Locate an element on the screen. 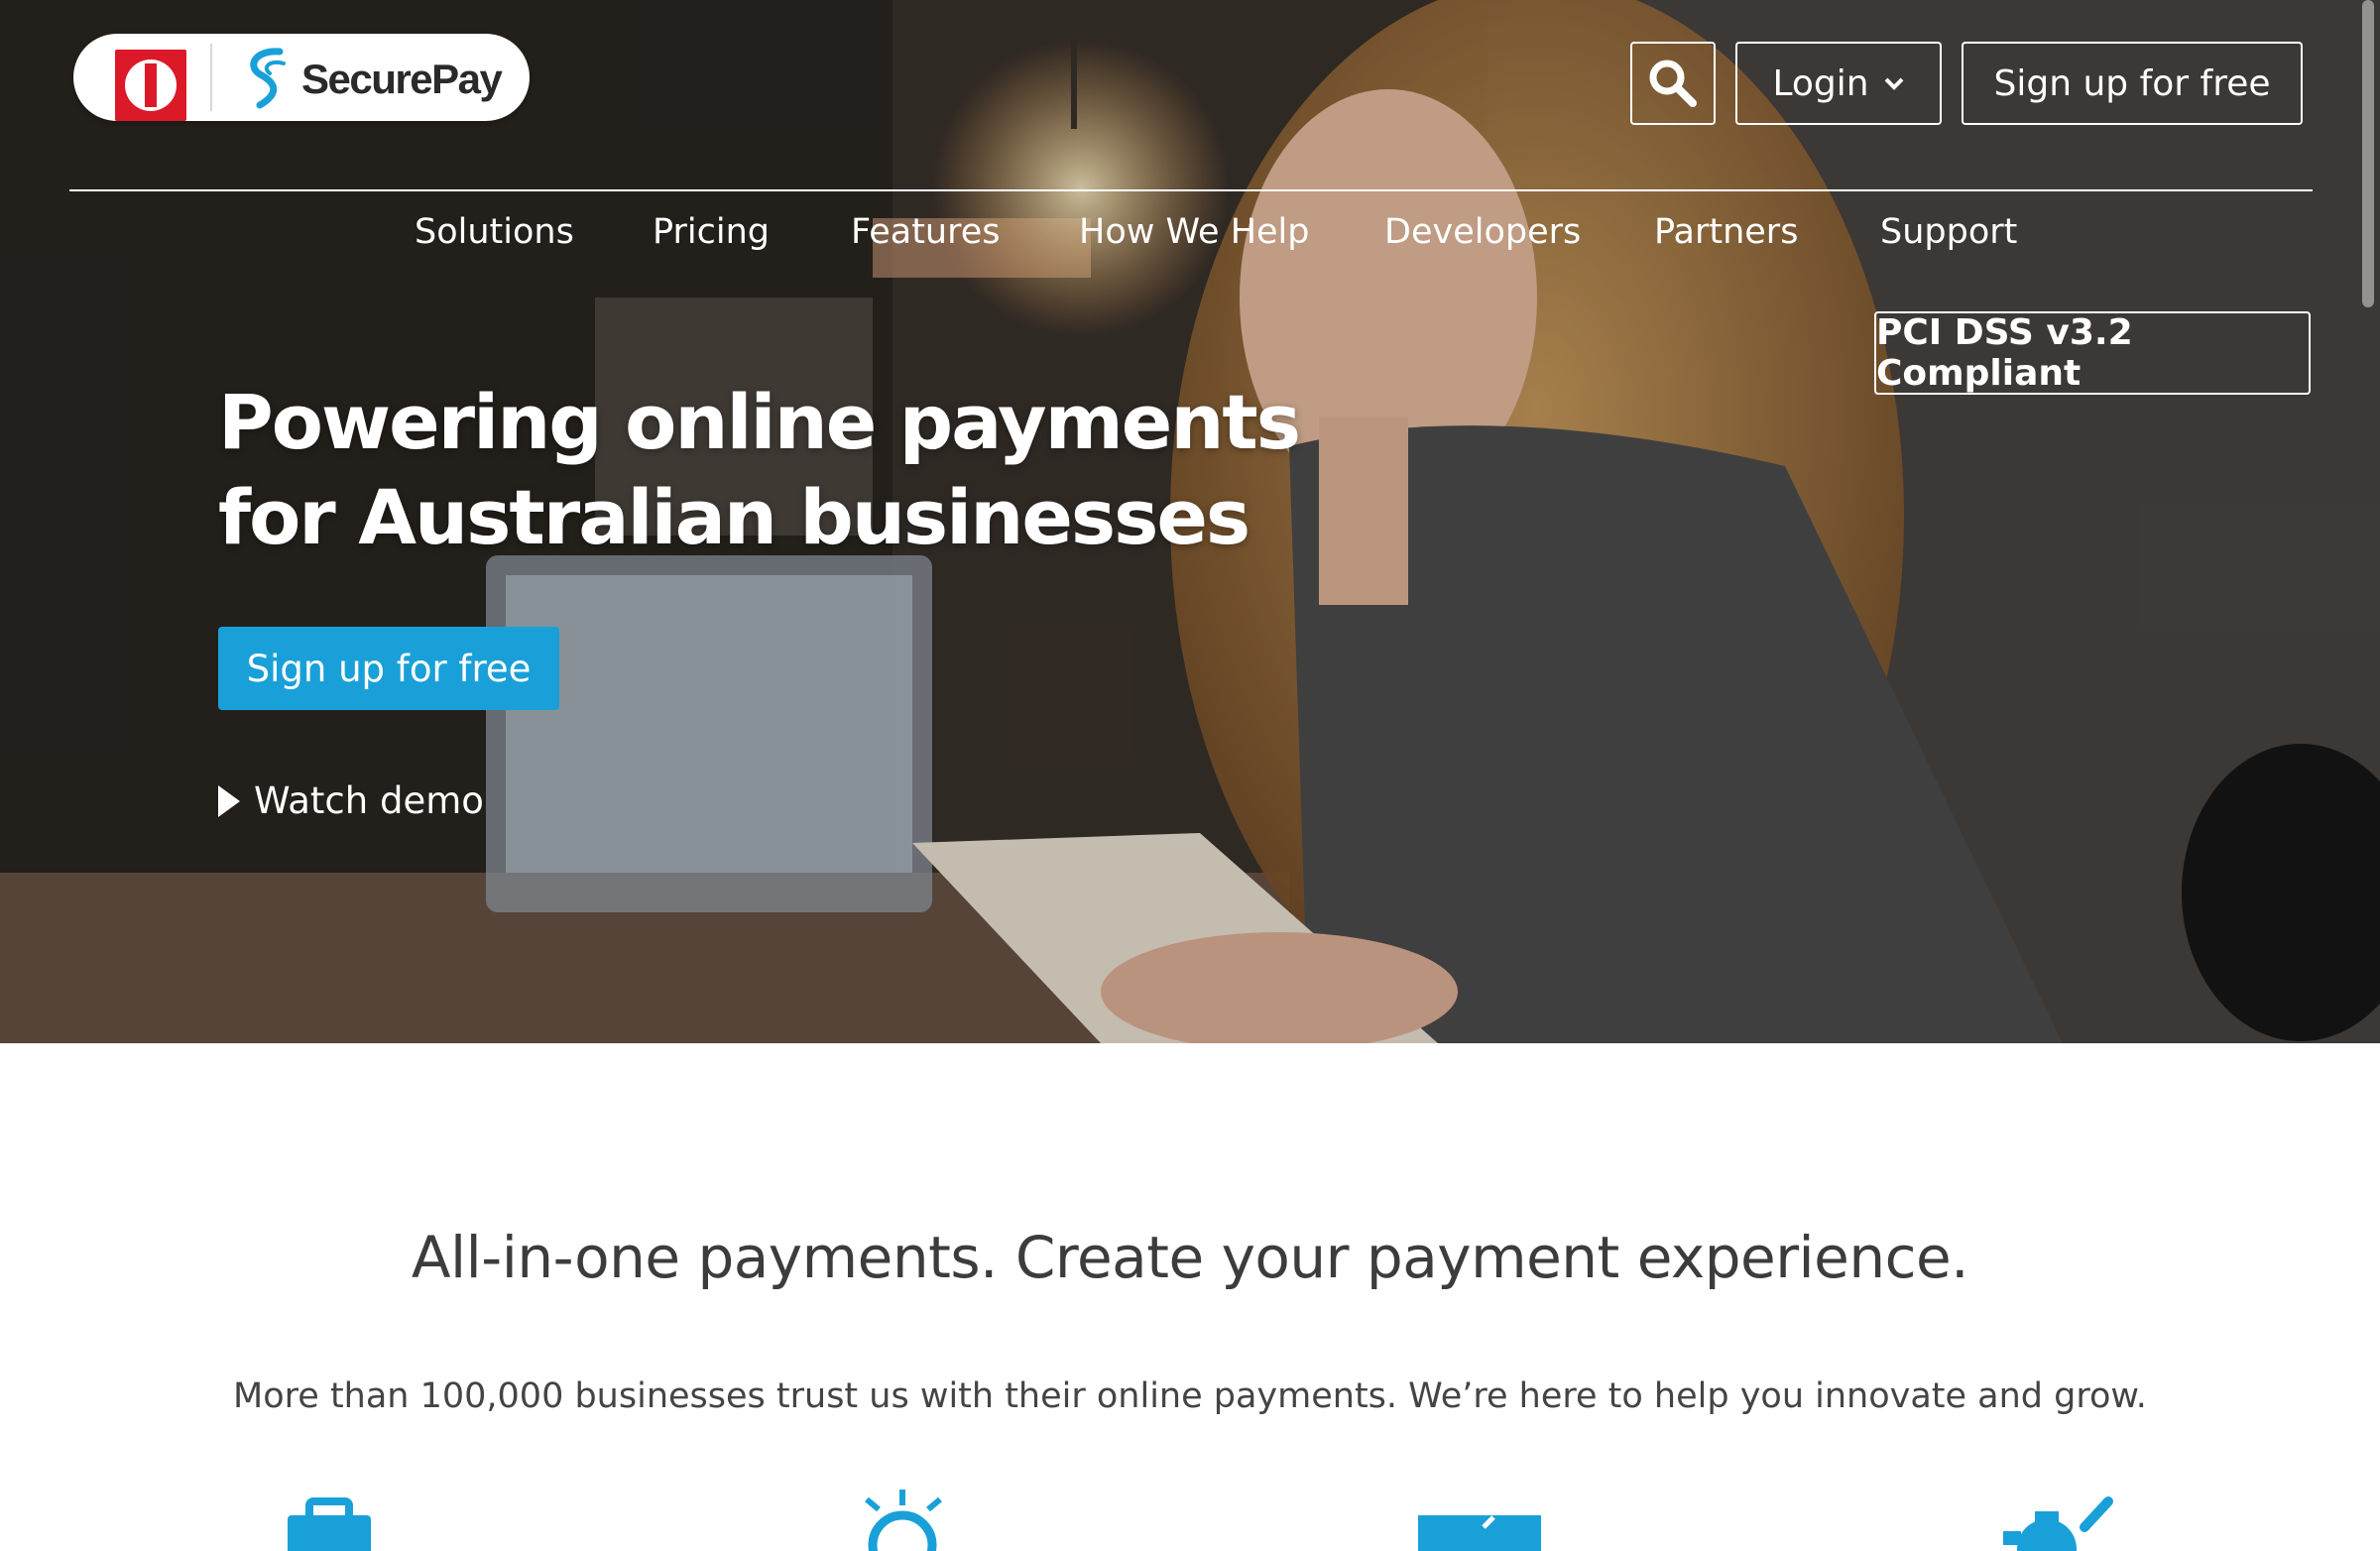 The width and height of the screenshot is (2380, 1551). logo-divider is located at coordinates (211, 77).